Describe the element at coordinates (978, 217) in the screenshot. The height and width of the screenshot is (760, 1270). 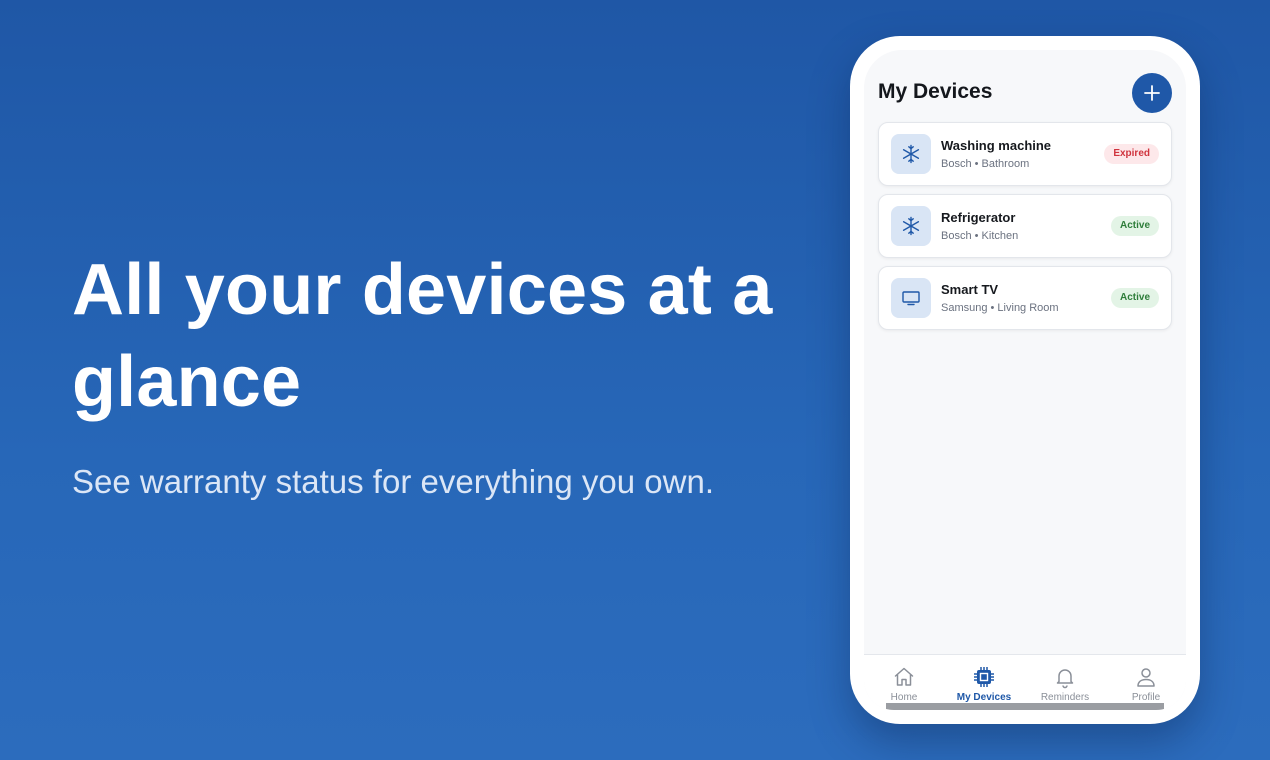
I see `device-name: Refrigerator` at that location.